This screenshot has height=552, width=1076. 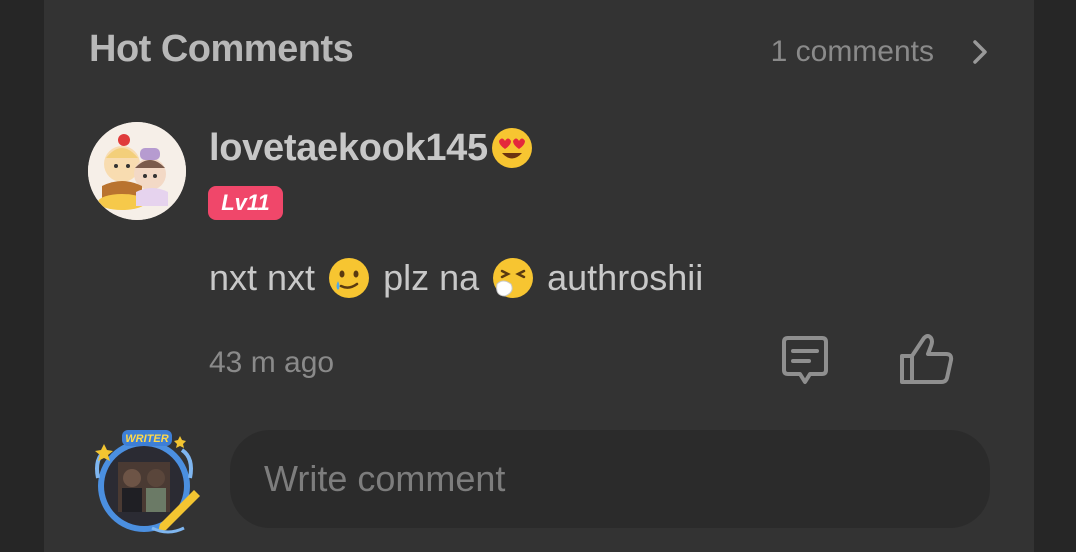 I want to click on section-title: Hot Comments, so click(x=221, y=49).